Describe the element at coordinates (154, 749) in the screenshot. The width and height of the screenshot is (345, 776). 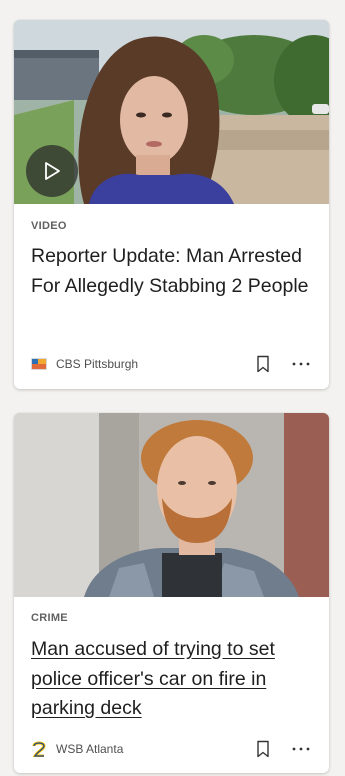
I see `source-name: WSB Atlanta` at that location.